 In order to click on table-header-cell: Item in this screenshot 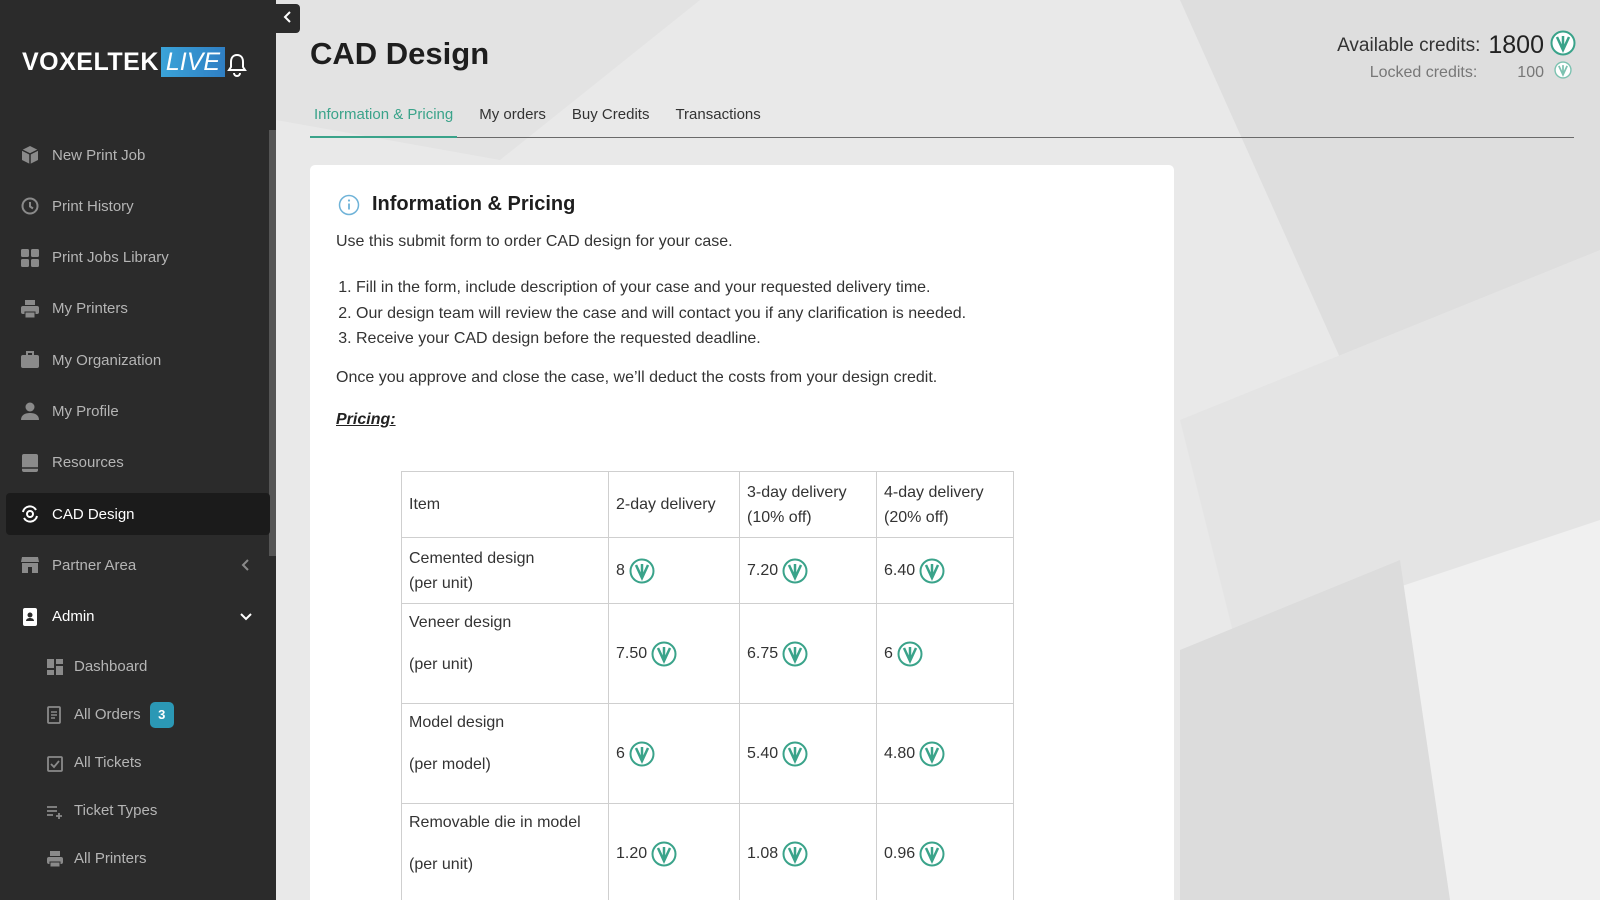, I will do `click(505, 504)`.